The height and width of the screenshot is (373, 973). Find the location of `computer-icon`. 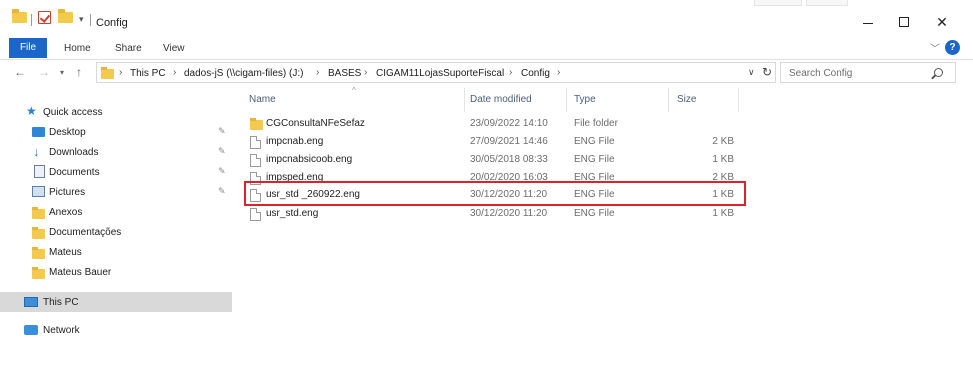

computer-icon is located at coordinates (31, 302).